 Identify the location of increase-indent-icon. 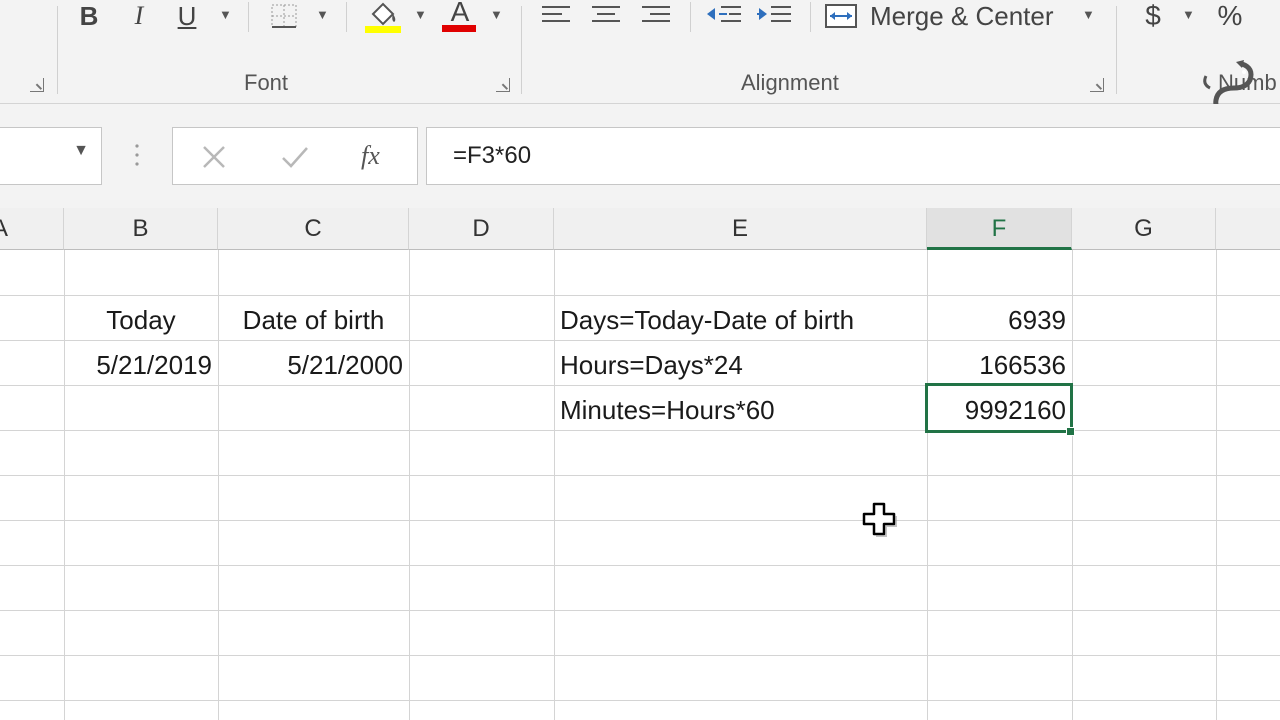
(774, 14).